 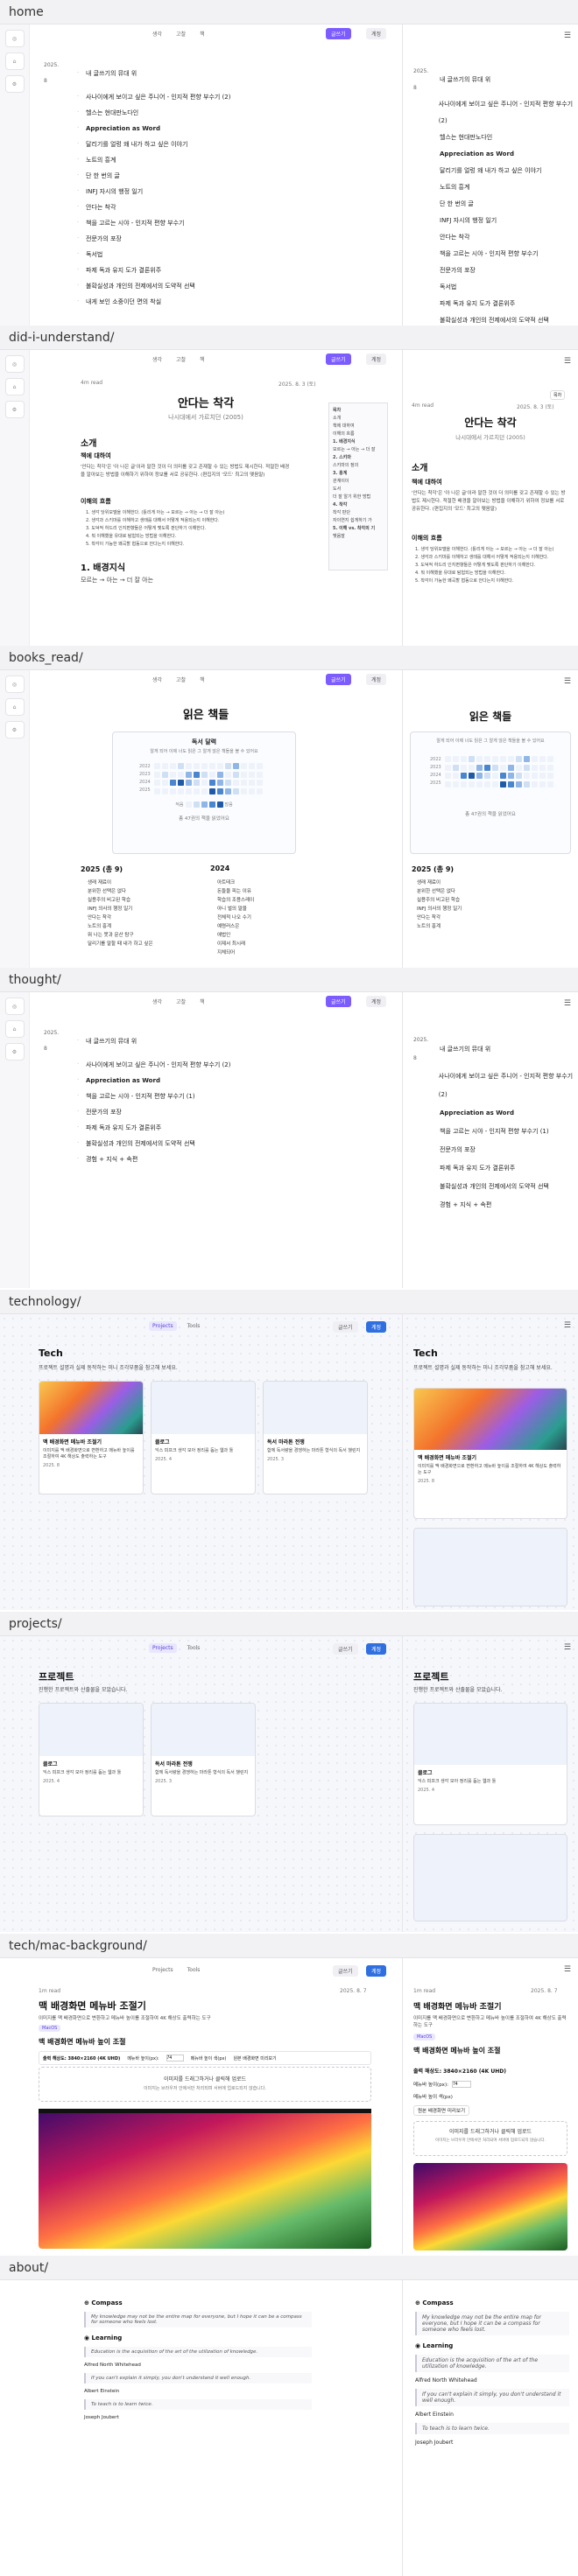 I want to click on book-item: 전체적 나오 수기, so click(x=235, y=918).